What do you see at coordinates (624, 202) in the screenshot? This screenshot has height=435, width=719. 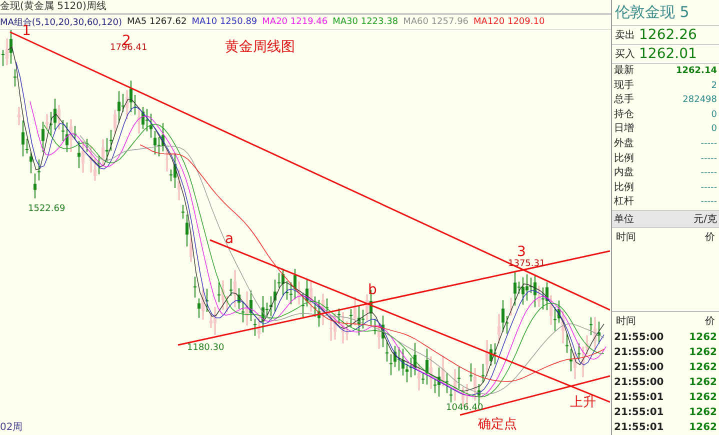 I see `stat-label: 杠杆` at bounding box center [624, 202].